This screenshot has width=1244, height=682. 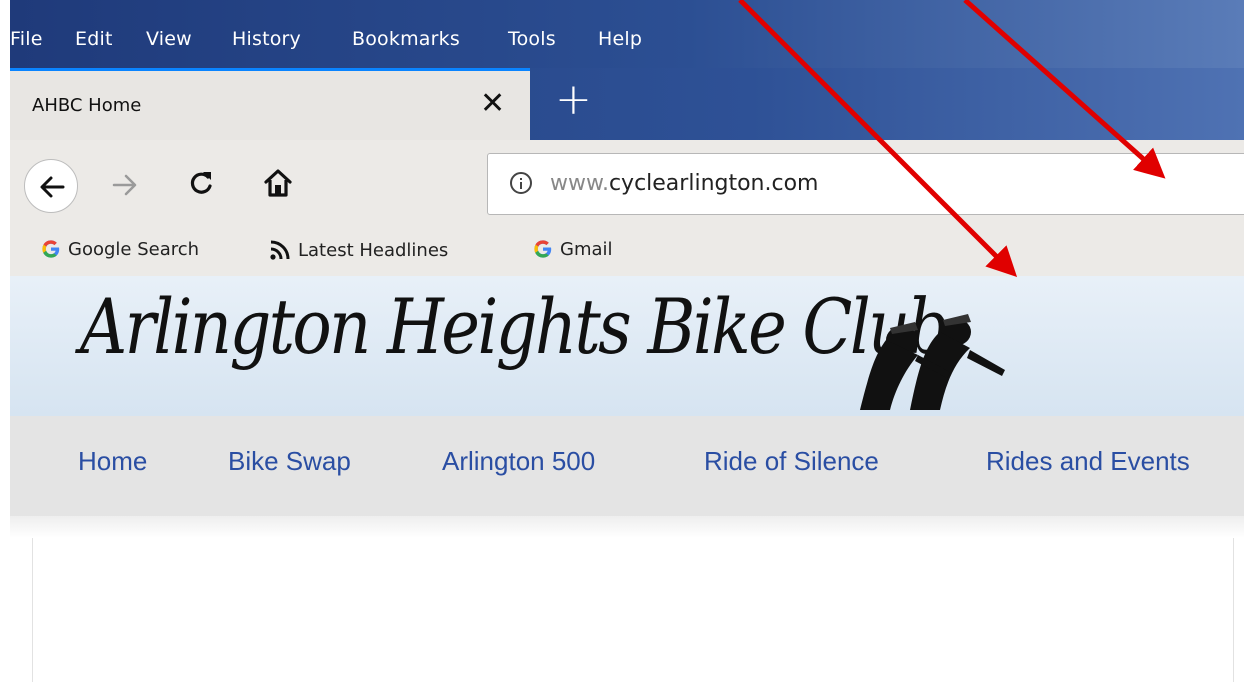 I want to click on new-tab-button: +, so click(x=573, y=100).